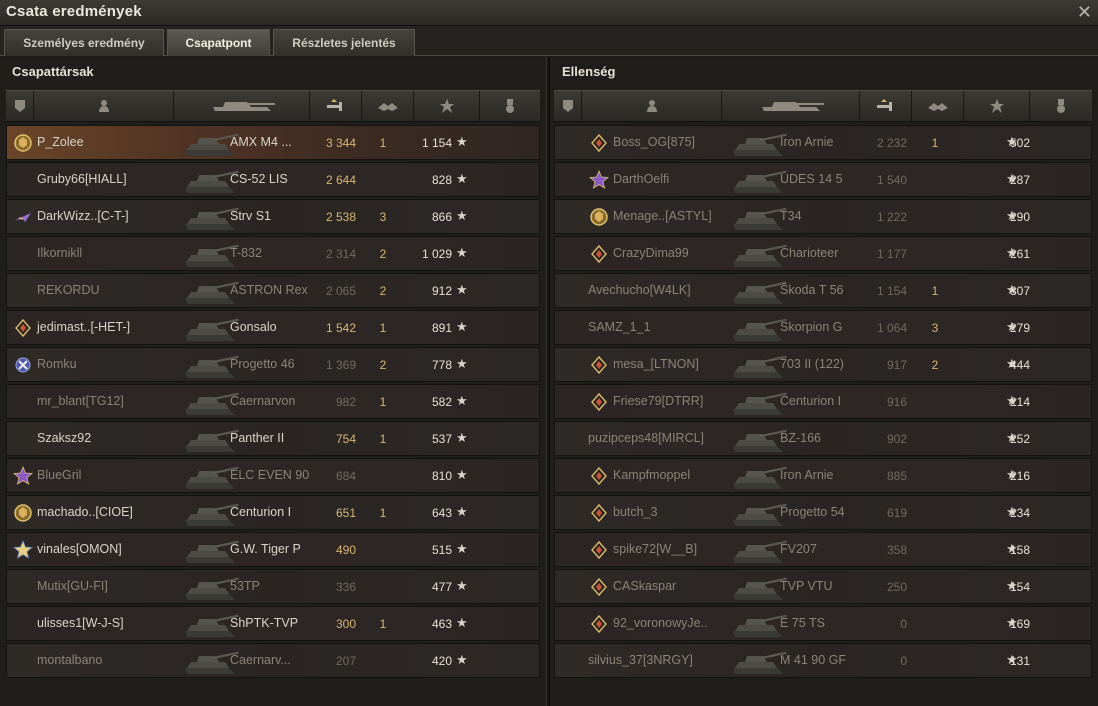 The image size is (1098, 706). Describe the element at coordinates (813, 660) in the screenshot. I see `vehicle-name: M 41 90 GF` at that location.